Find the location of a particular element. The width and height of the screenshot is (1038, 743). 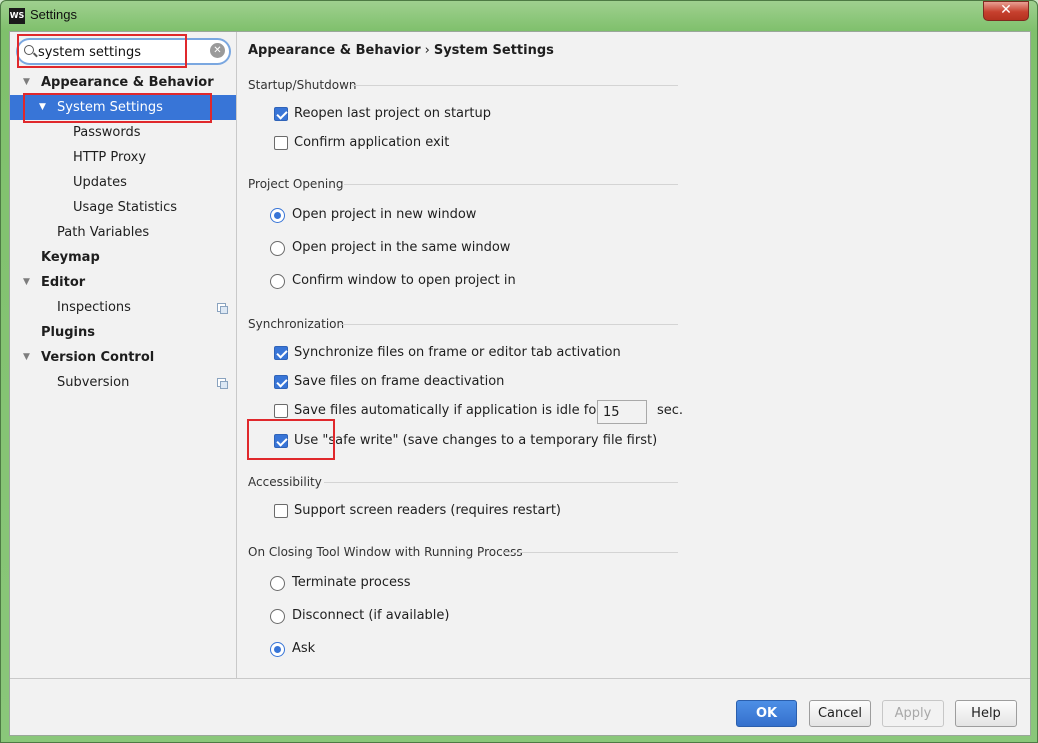

tree-item-usage-statistics: Usage Statistics is located at coordinates (123, 207).